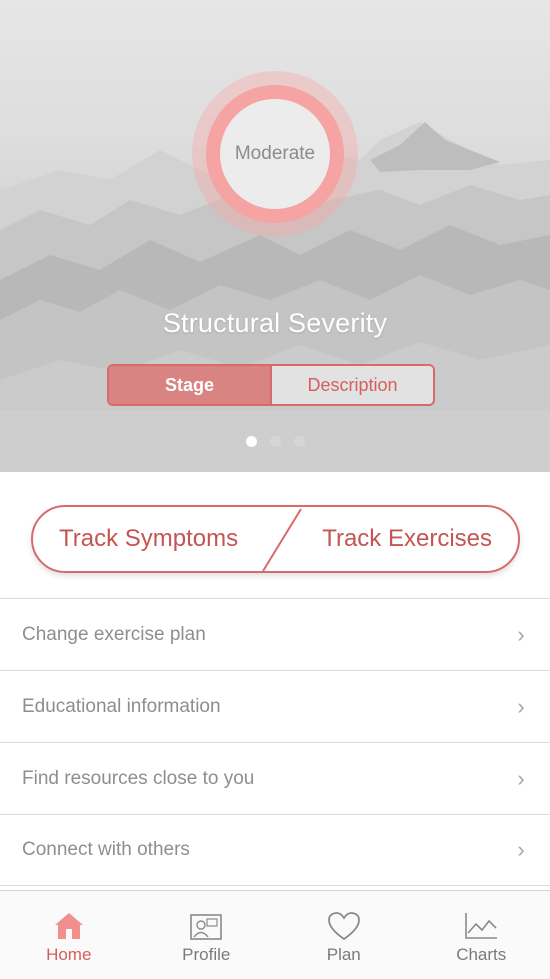 The width and height of the screenshot is (550, 979). I want to click on page-indicator, so click(275, 441).